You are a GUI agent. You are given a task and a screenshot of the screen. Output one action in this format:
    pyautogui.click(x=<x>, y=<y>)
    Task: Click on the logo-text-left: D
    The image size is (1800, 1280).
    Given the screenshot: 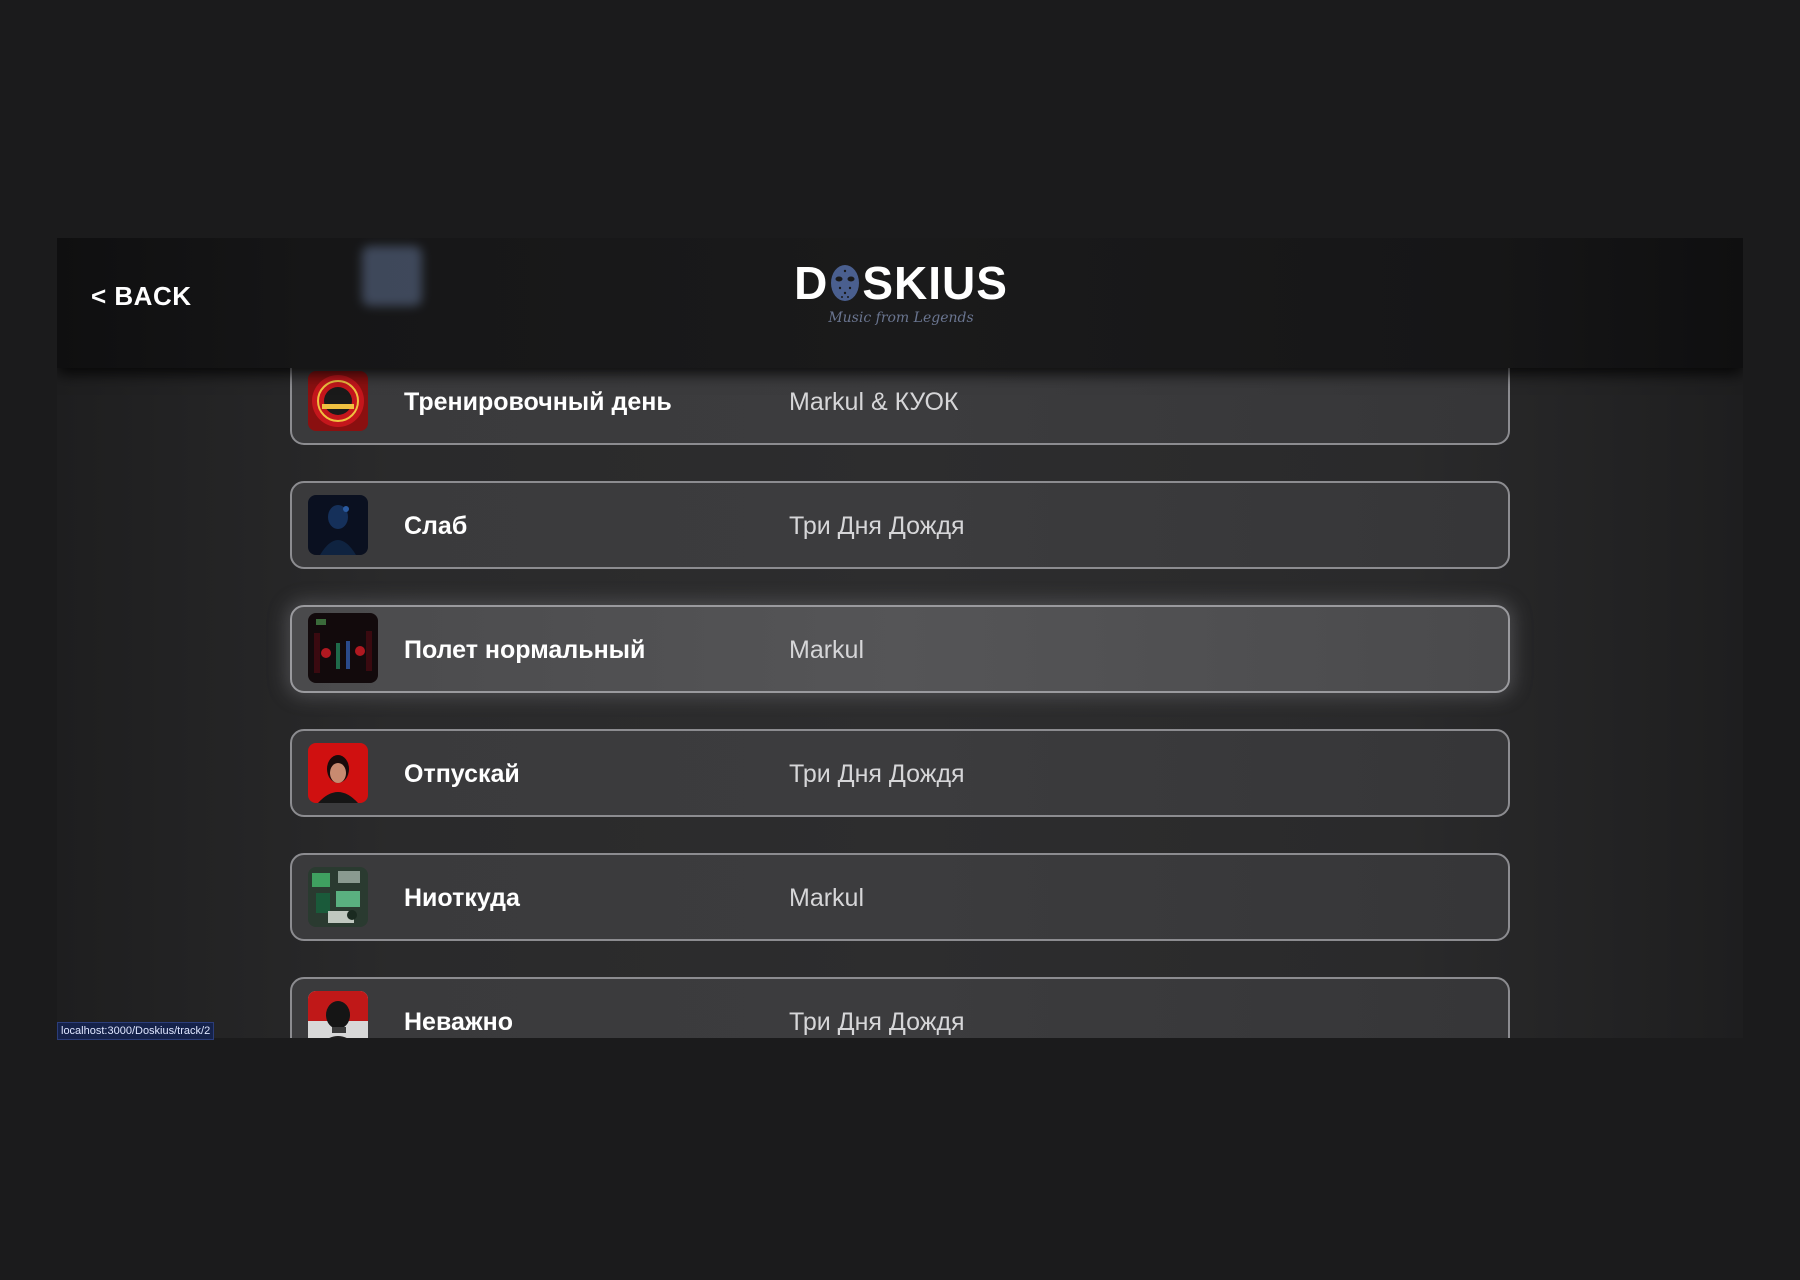 What is the action you would take?
    pyautogui.click(x=811, y=283)
    